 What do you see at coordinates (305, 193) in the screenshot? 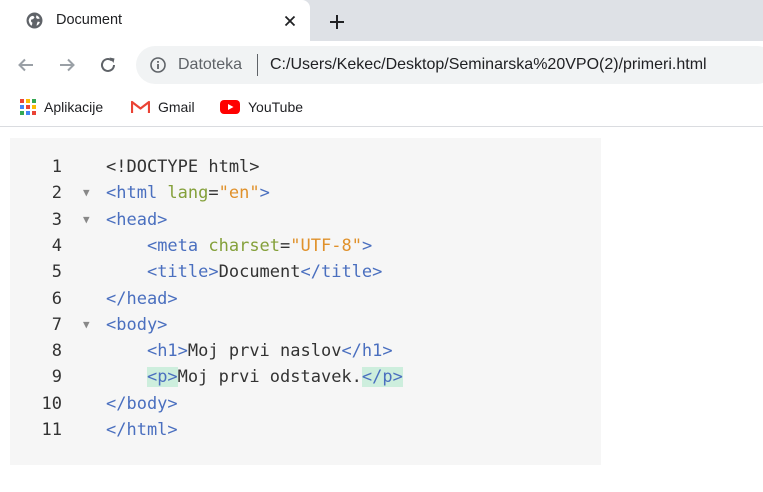
I see `code-line: 2 ▼ <html lang="en">` at bounding box center [305, 193].